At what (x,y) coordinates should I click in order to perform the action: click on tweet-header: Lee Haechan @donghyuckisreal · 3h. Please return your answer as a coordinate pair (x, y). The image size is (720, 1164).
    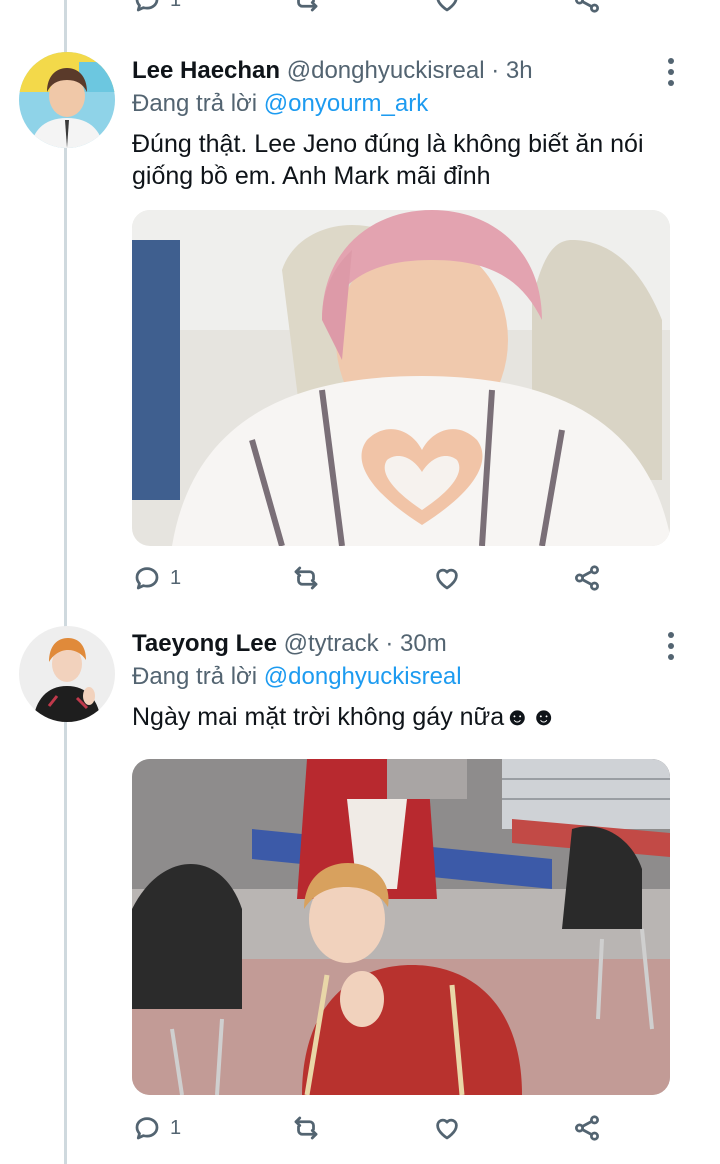
    Looking at the image, I should click on (412, 71).